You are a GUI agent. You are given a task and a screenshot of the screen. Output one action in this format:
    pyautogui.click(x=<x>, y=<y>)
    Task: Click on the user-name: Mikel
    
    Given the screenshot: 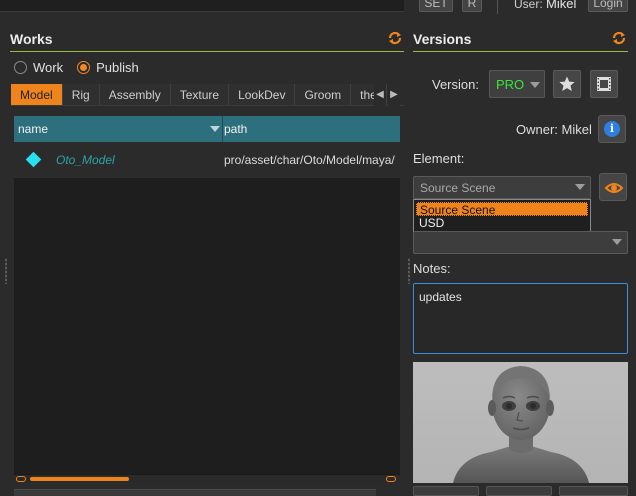 What is the action you would take?
    pyautogui.click(x=561, y=5)
    